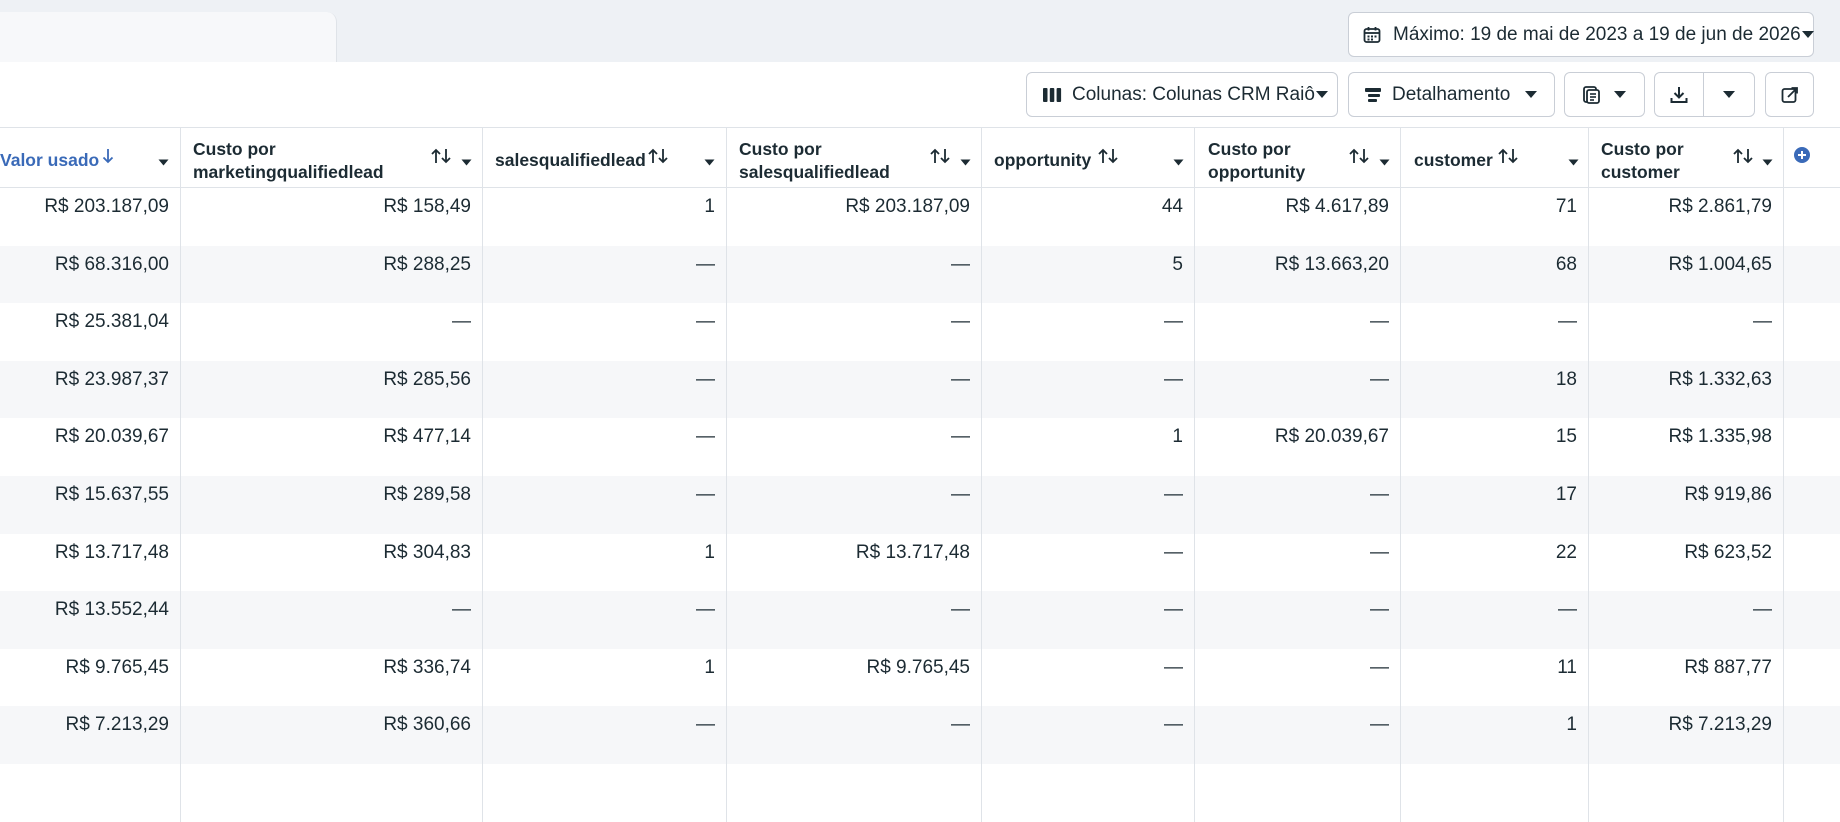 The width and height of the screenshot is (1840, 822). I want to click on table-cell-custo_customer: R$ 2.861,79, so click(1686, 217).